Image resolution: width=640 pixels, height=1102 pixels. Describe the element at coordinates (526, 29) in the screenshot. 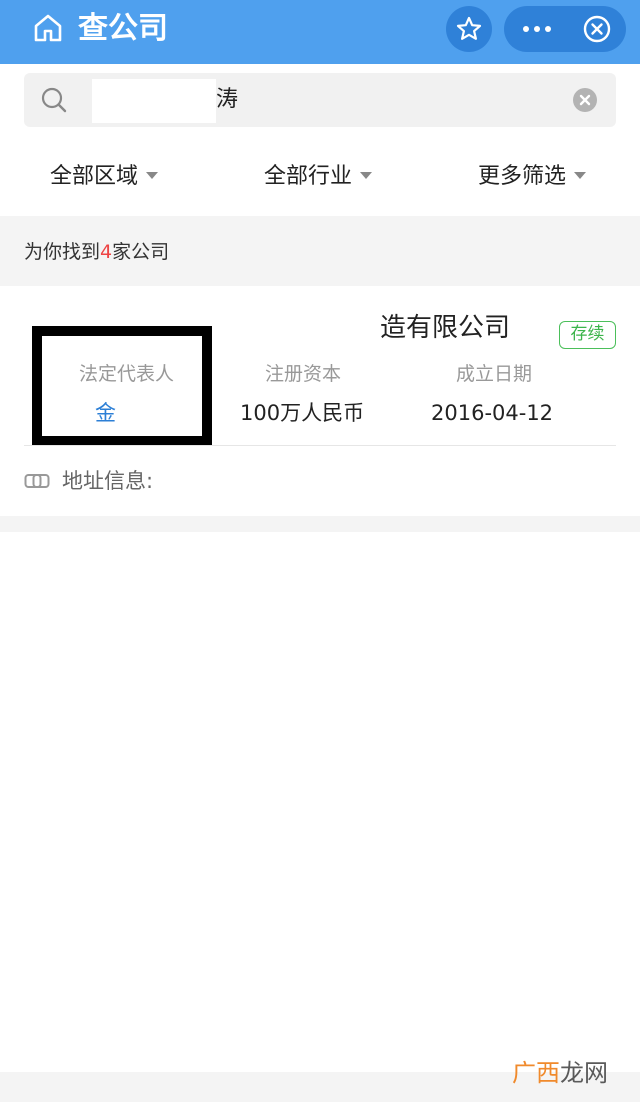

I see `more-icon` at that location.